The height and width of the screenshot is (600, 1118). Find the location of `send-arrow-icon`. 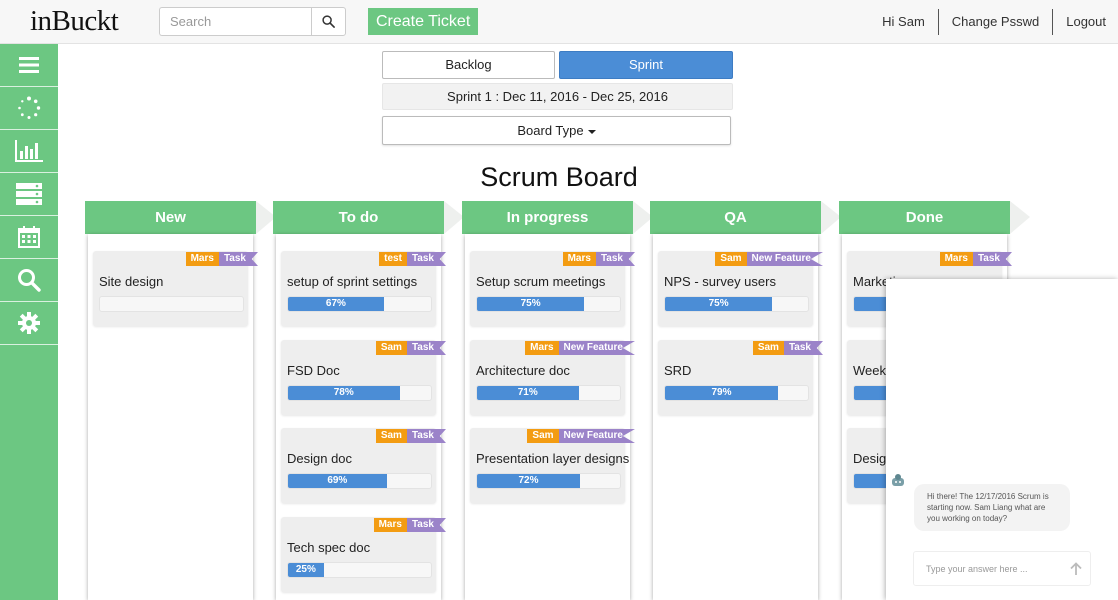

send-arrow-icon is located at coordinates (1076, 569).